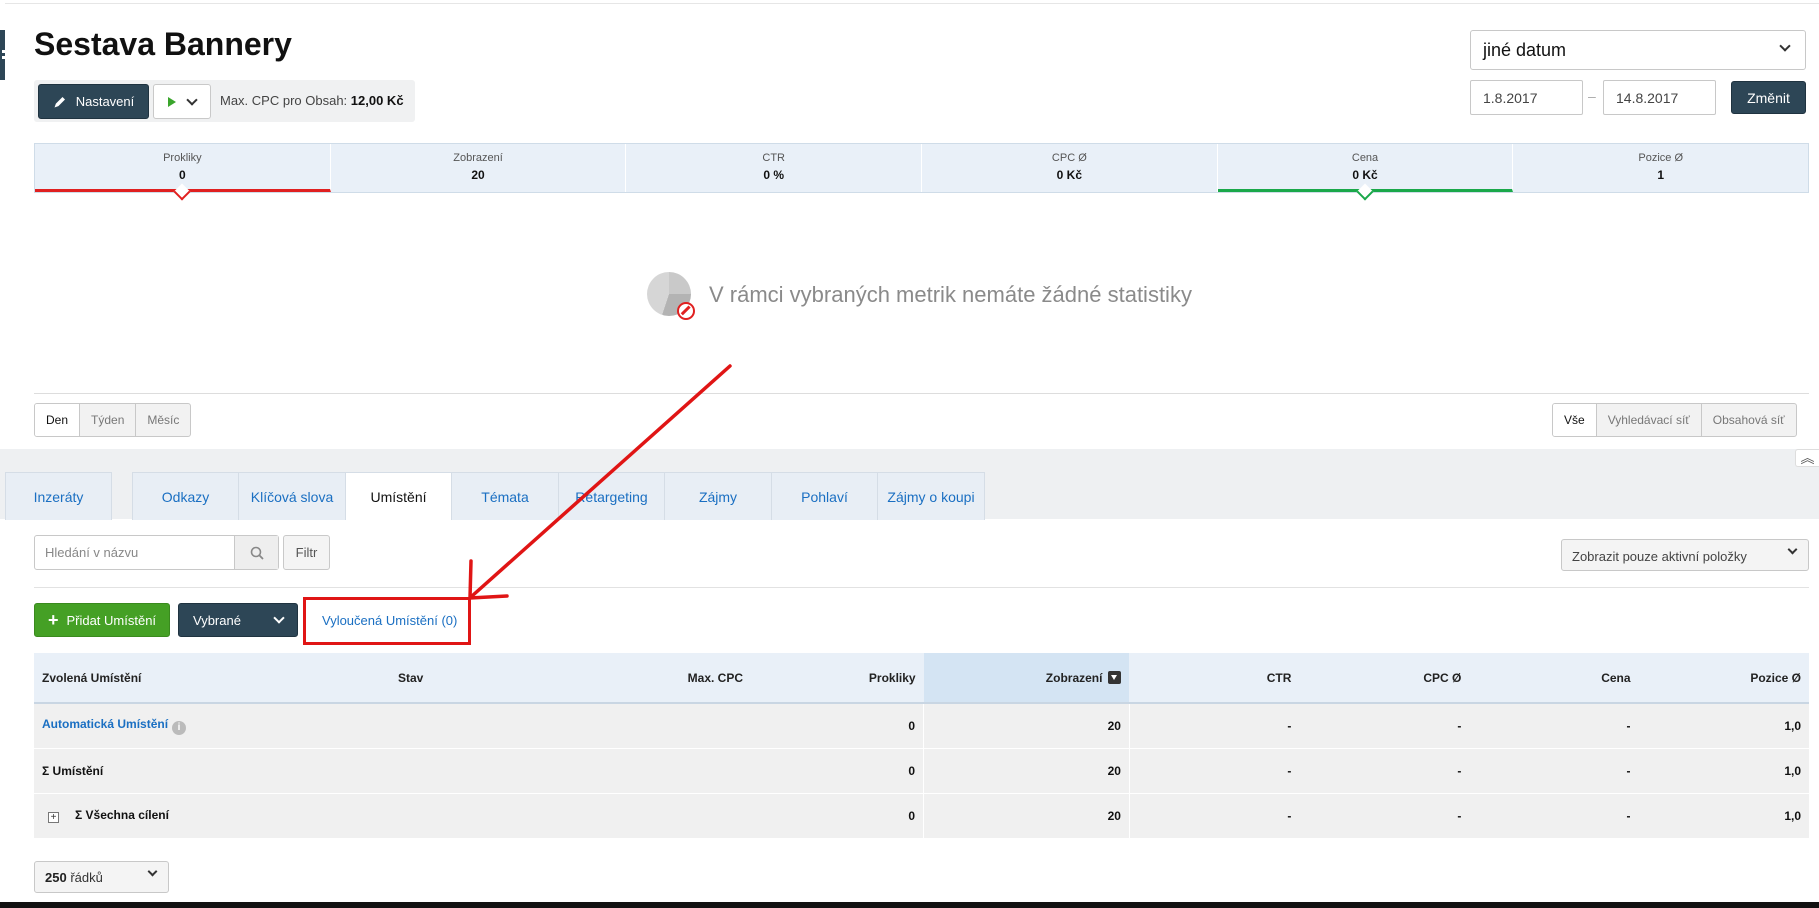 The image size is (1819, 908). Describe the element at coordinates (1026, 678) in the screenshot. I see `col-zobrazeni: Zobrazení` at that location.